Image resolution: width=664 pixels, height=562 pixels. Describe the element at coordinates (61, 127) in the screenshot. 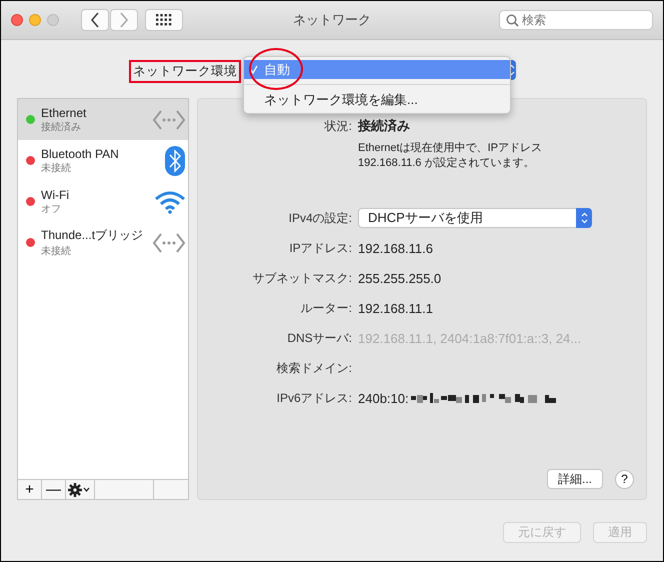

I see `service-status: 接続済み` at that location.